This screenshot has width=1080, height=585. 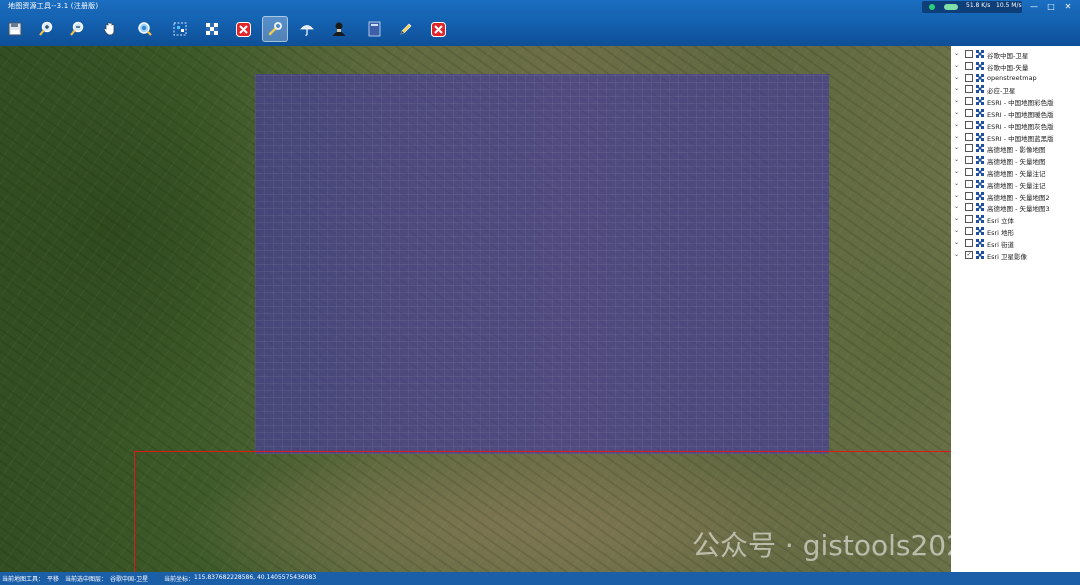 I want to click on layer-label: 高德地图 - 矢量注记, so click(x=1016, y=185).